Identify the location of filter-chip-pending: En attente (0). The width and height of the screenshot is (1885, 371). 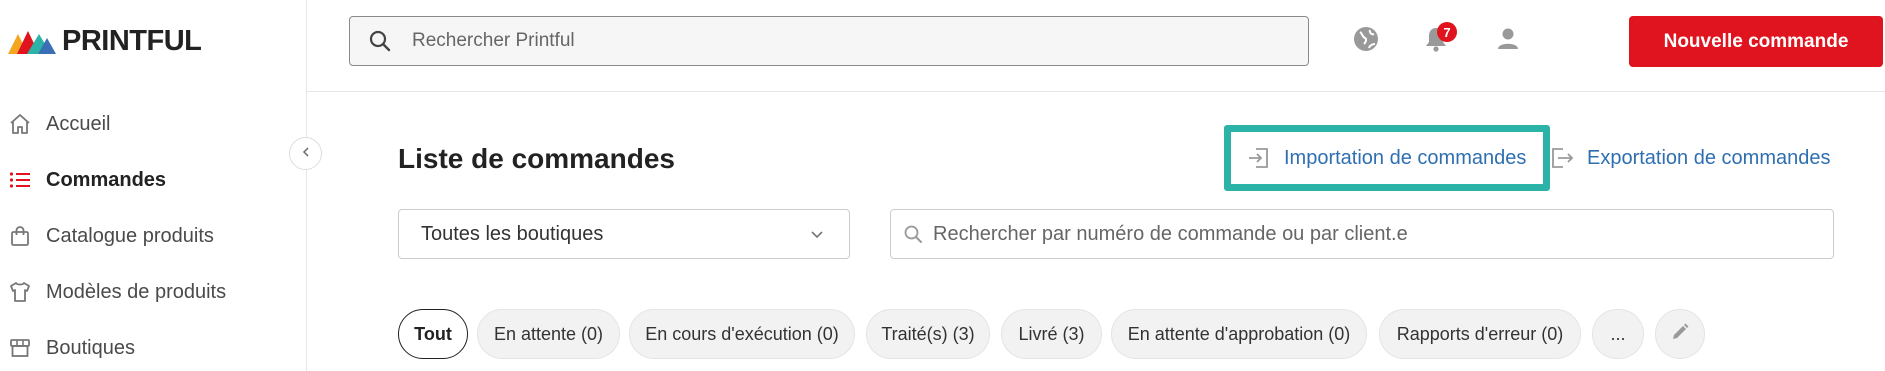
(548, 334).